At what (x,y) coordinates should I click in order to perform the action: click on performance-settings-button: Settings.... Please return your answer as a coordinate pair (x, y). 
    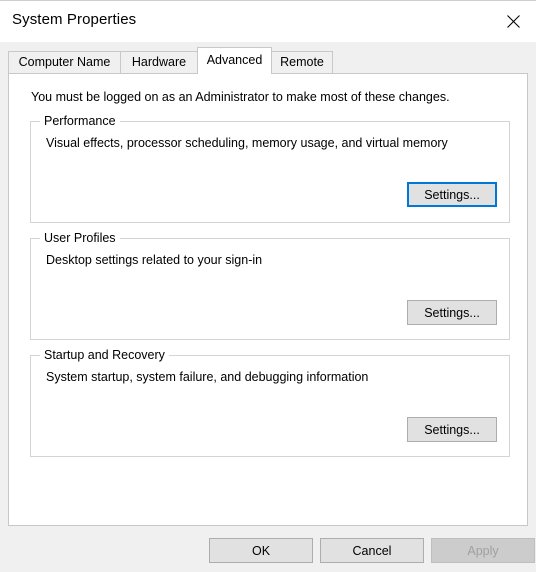
    Looking at the image, I should click on (452, 194).